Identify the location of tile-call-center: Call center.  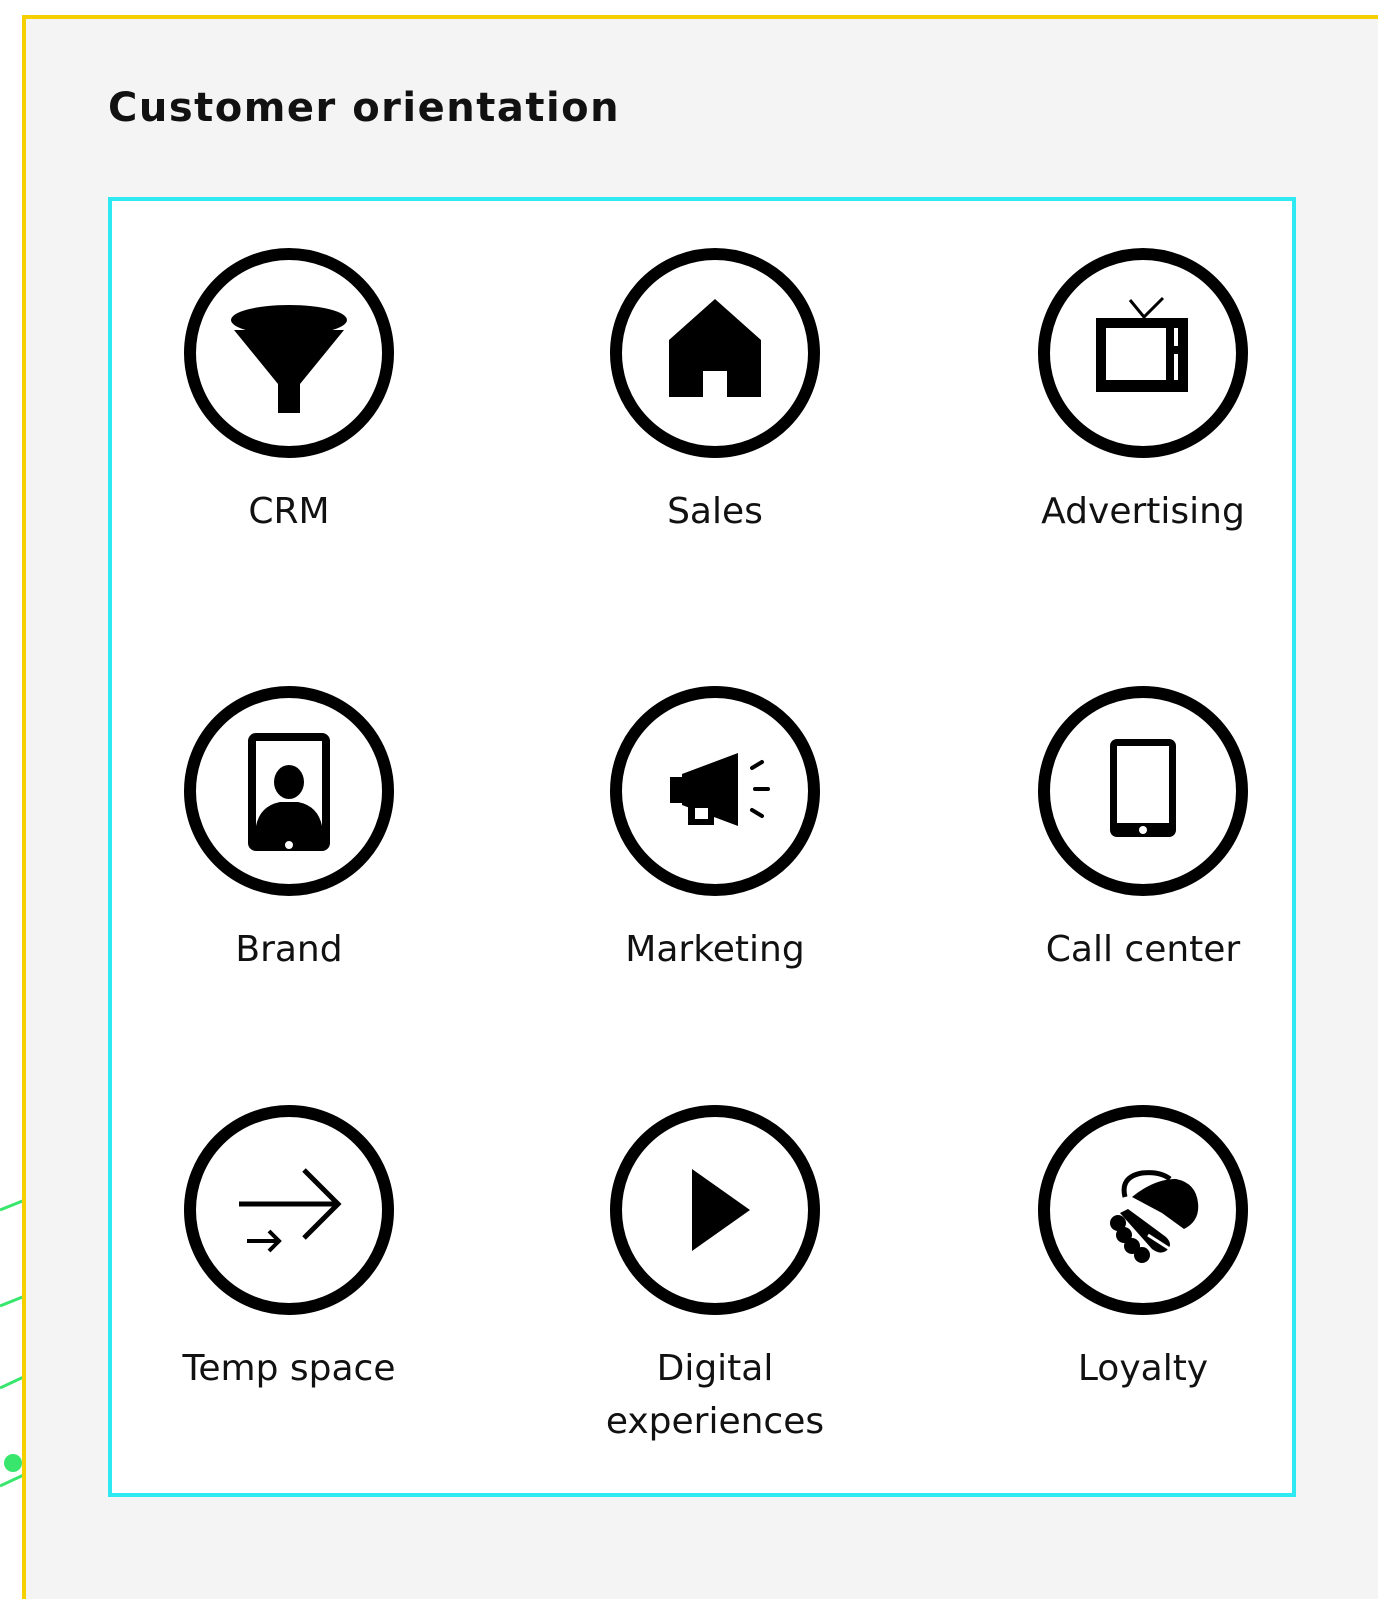
(1143, 831).